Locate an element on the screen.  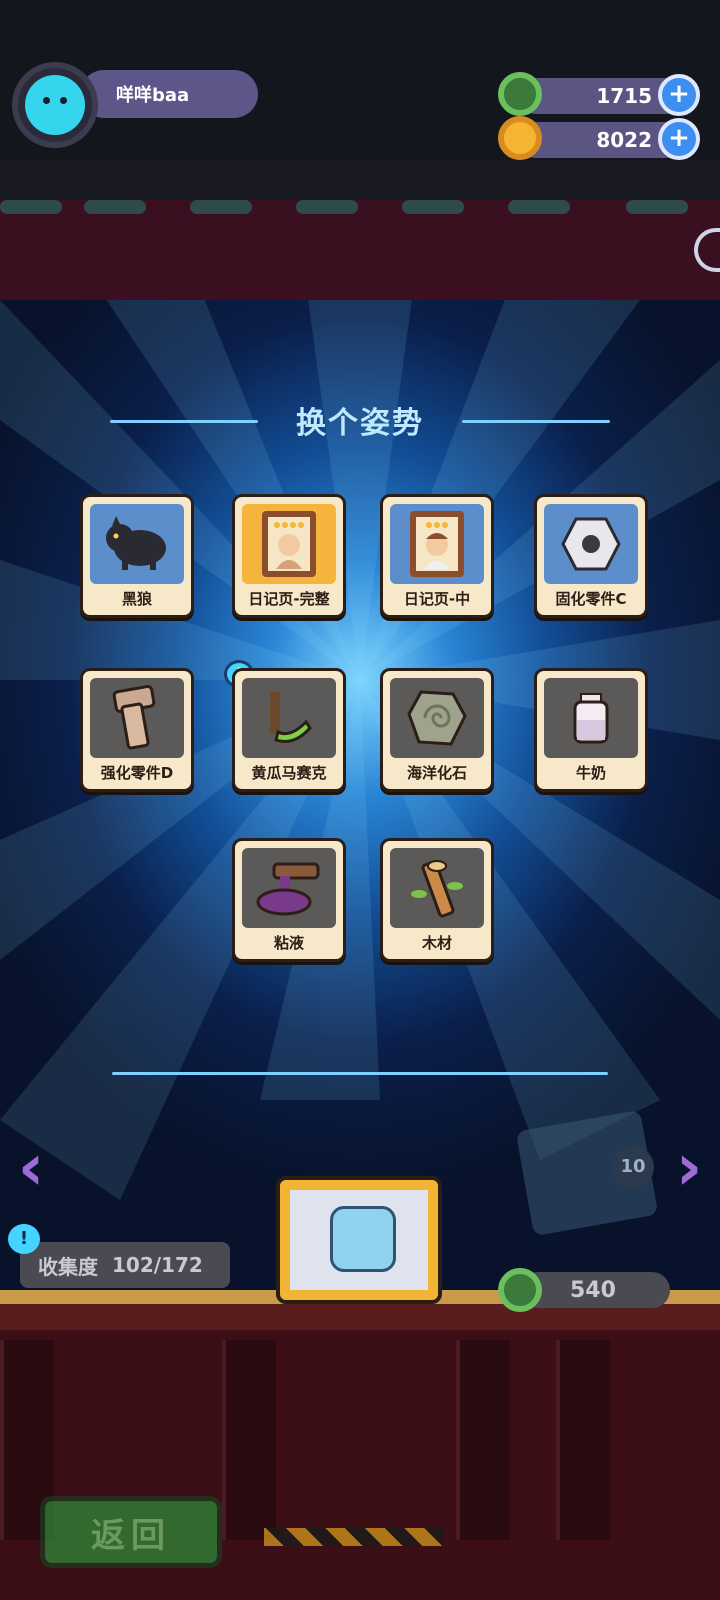
item-label: 海洋化石 is located at coordinates (436, 773).